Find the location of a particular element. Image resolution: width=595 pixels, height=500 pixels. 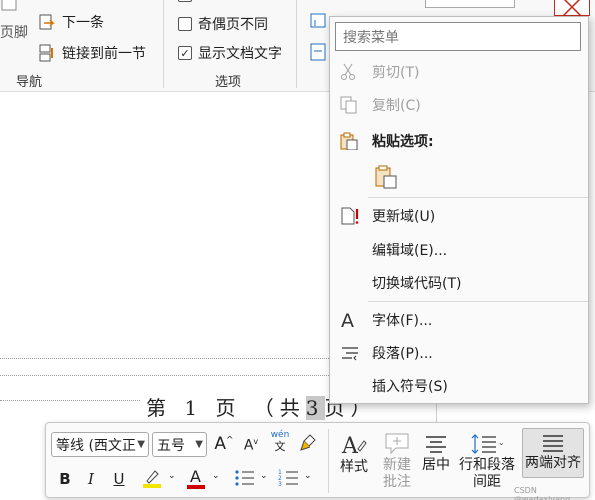

footer-top-border is located at coordinates (164, 358).